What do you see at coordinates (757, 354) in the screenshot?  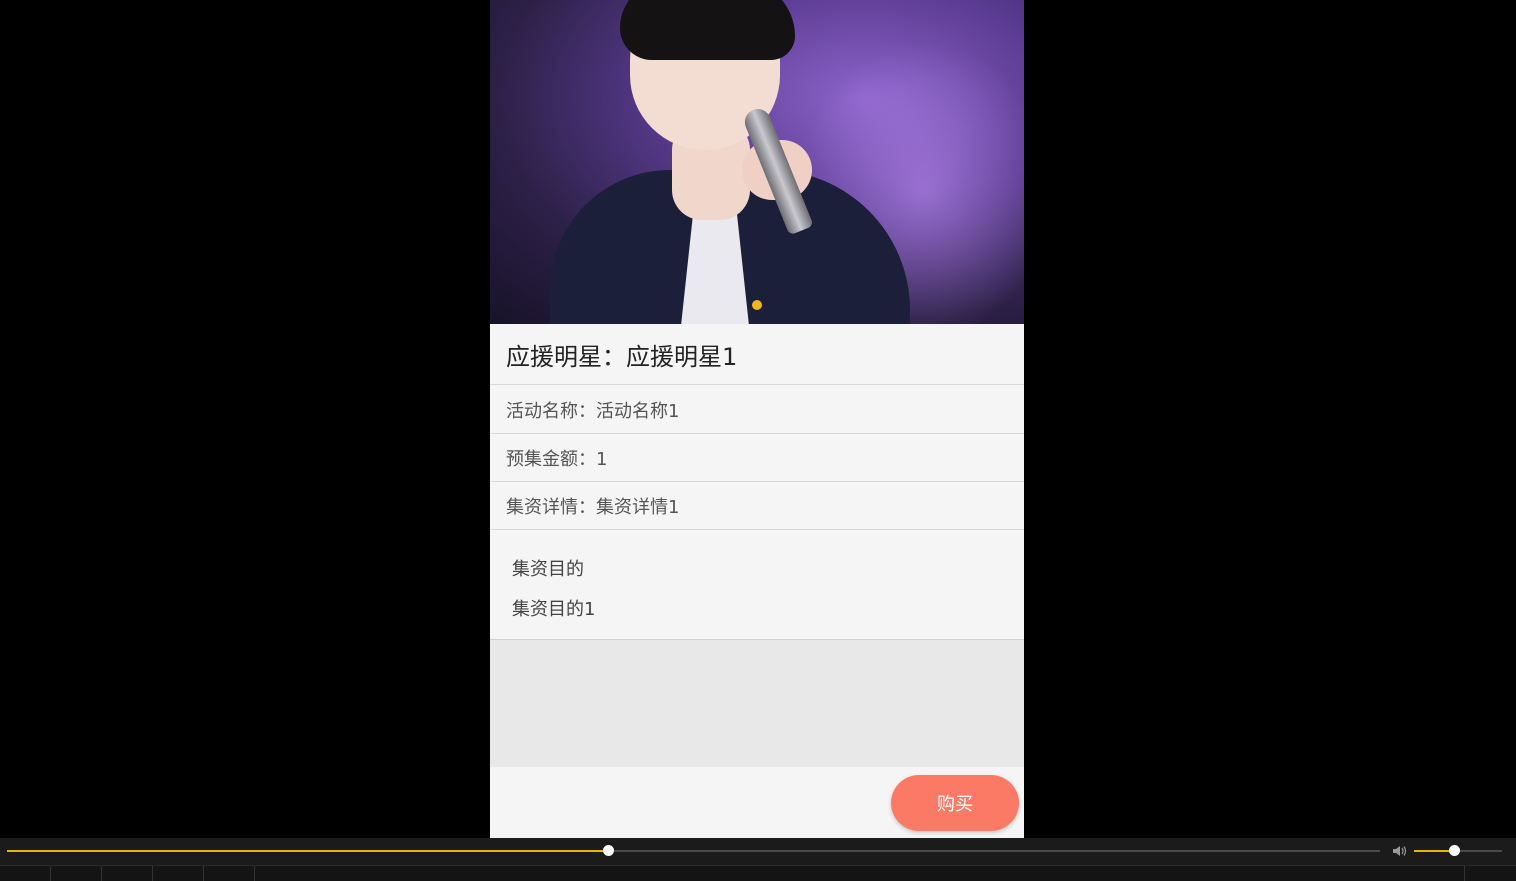 I see `star-title: 应援明星：应援明星1` at bounding box center [757, 354].